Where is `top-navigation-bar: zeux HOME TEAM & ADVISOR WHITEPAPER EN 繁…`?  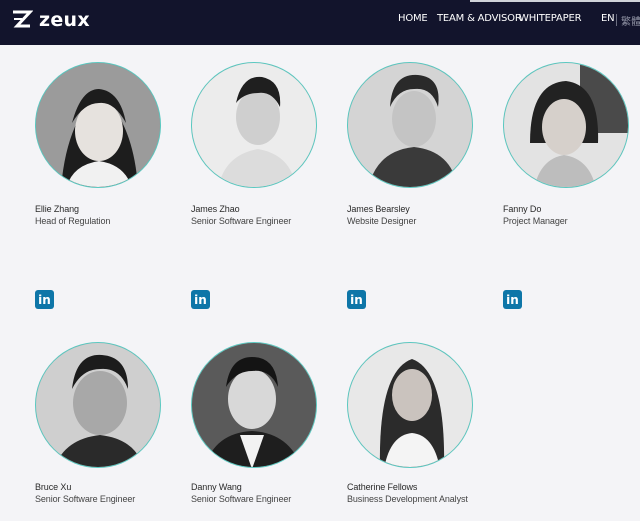
top-navigation-bar: zeux HOME TEAM & ADVISOR WHITEPAPER EN 繁… is located at coordinates (320, 22).